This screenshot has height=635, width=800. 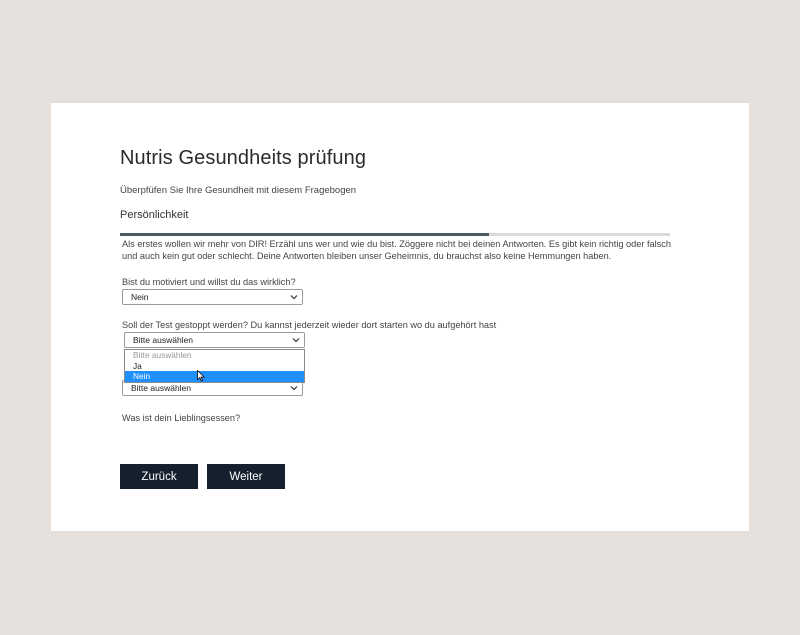 What do you see at coordinates (214, 355) in the screenshot?
I see `dropdown-option-placeholder: Bitte auswählen` at bounding box center [214, 355].